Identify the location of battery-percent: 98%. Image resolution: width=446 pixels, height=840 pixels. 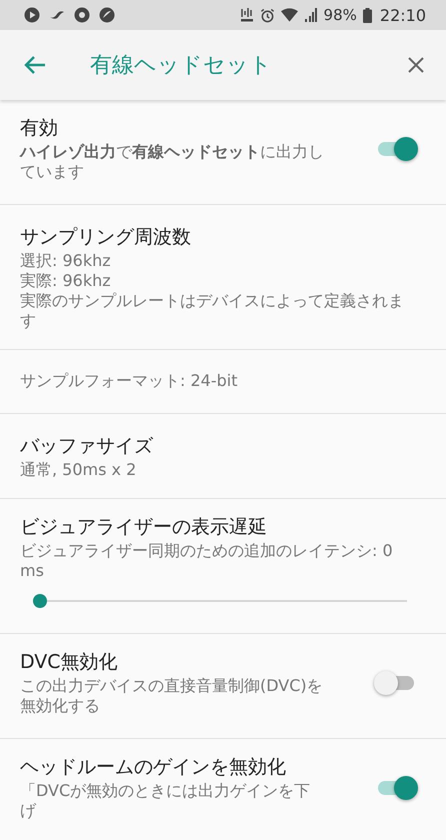
(340, 15).